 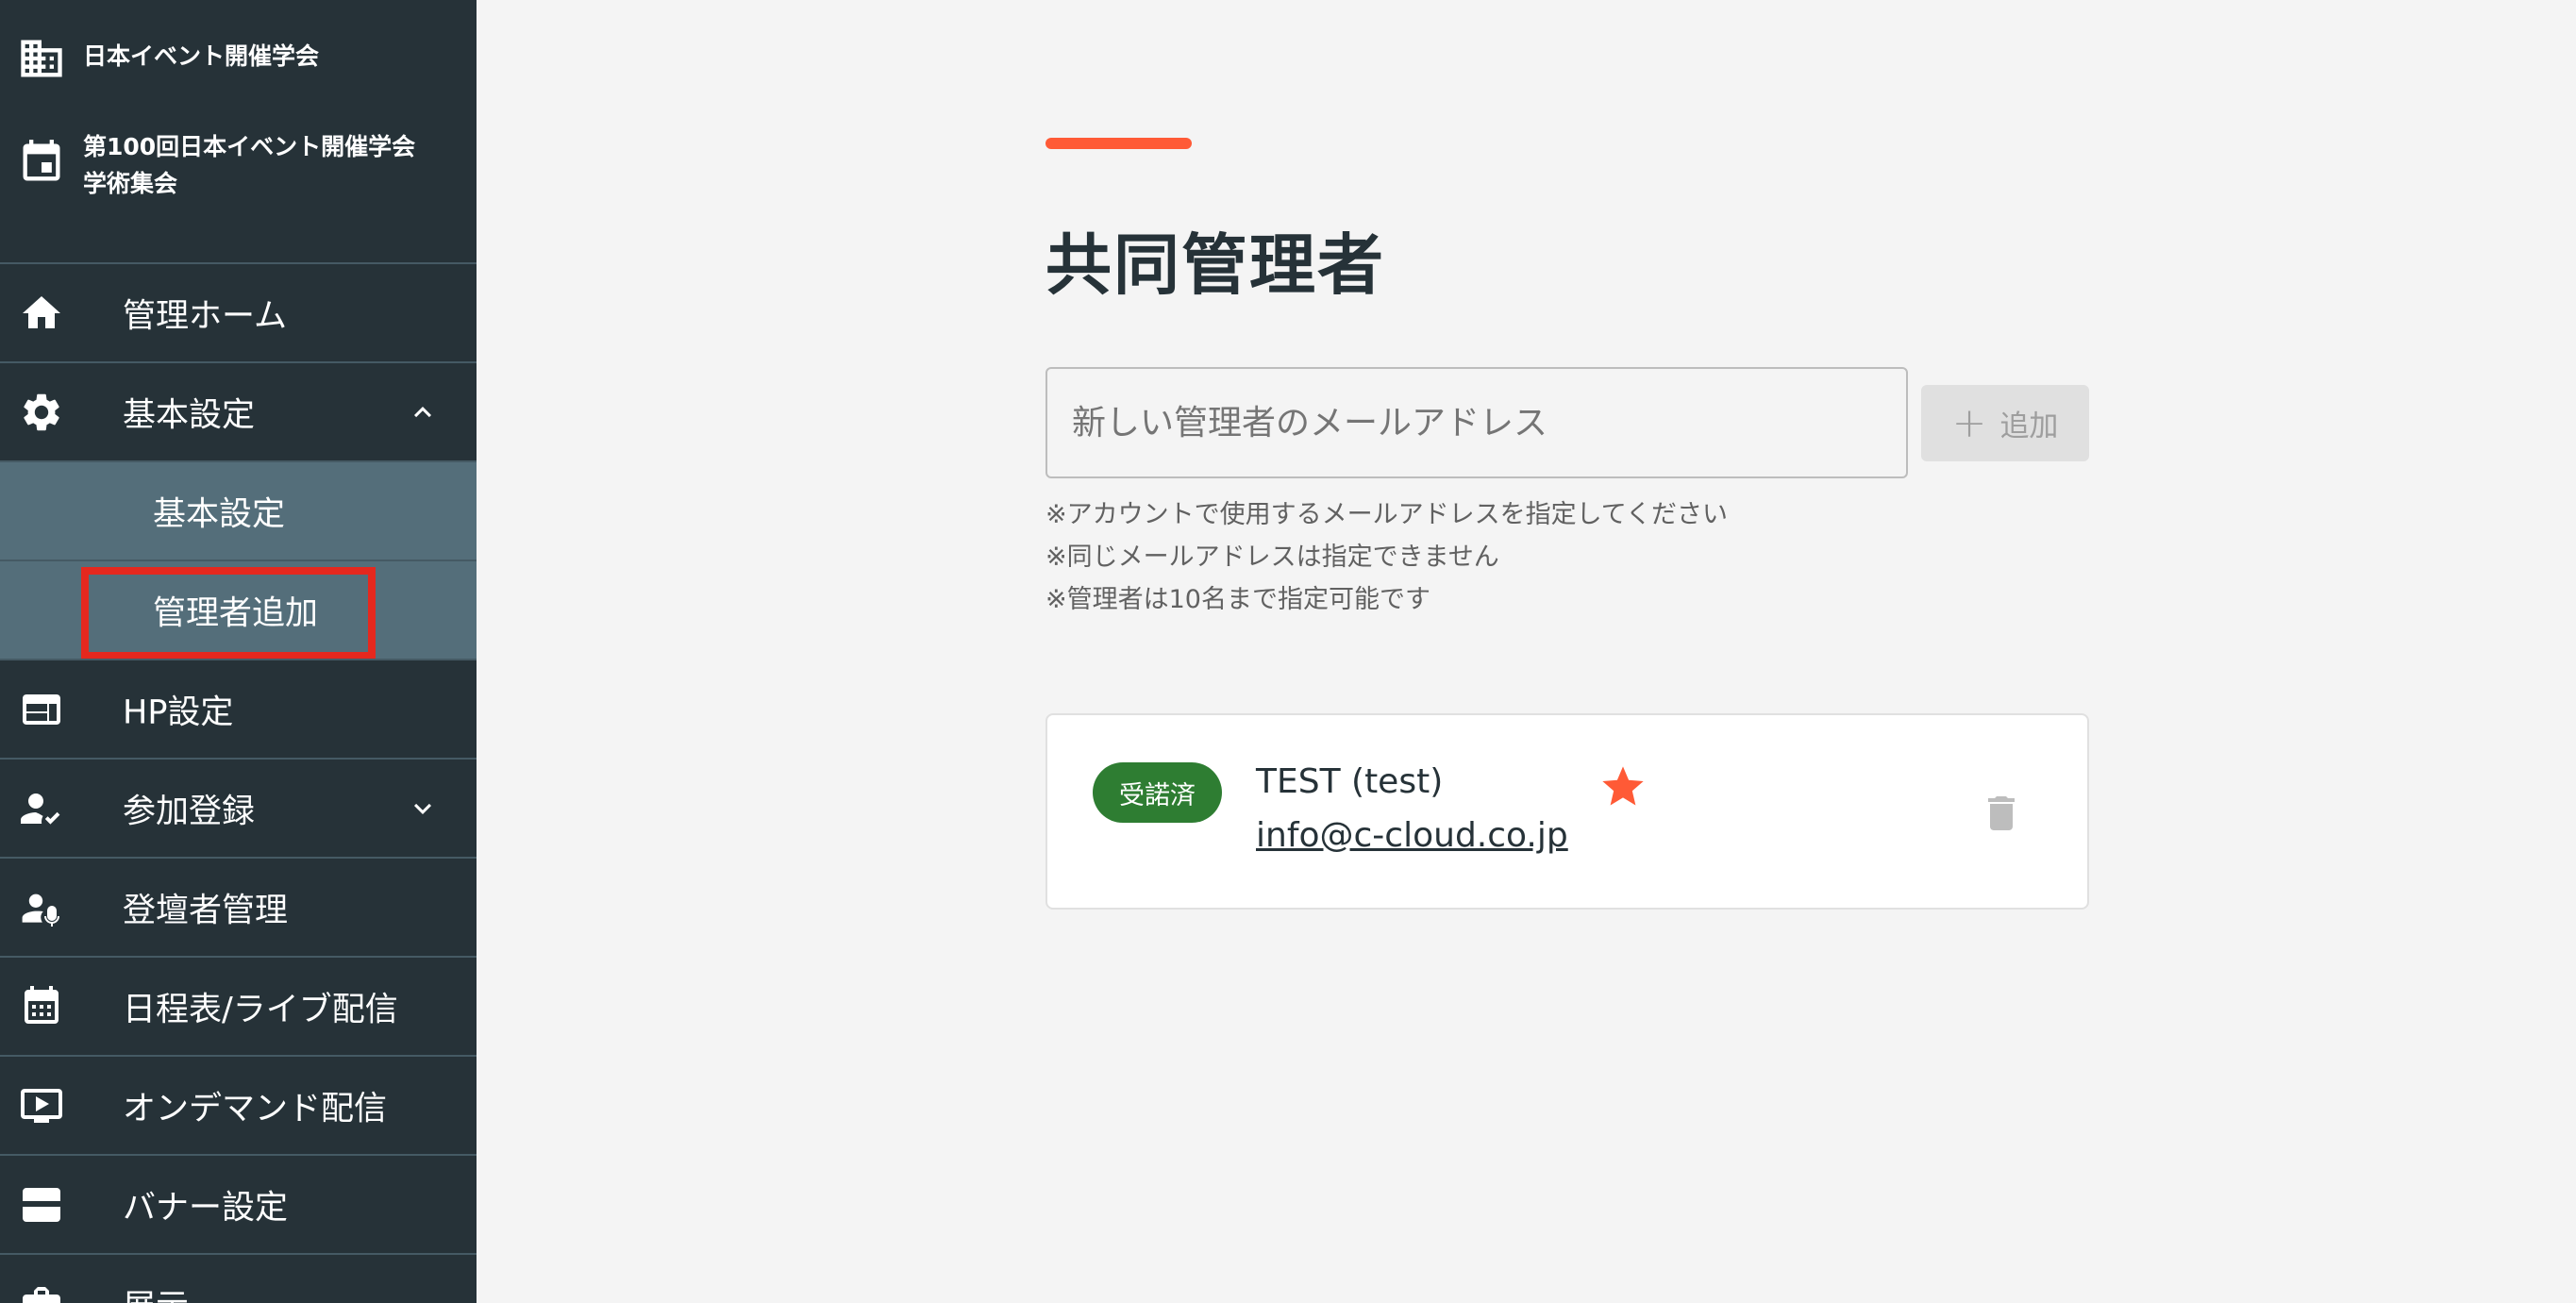 I want to click on star-icon, so click(x=1623, y=786).